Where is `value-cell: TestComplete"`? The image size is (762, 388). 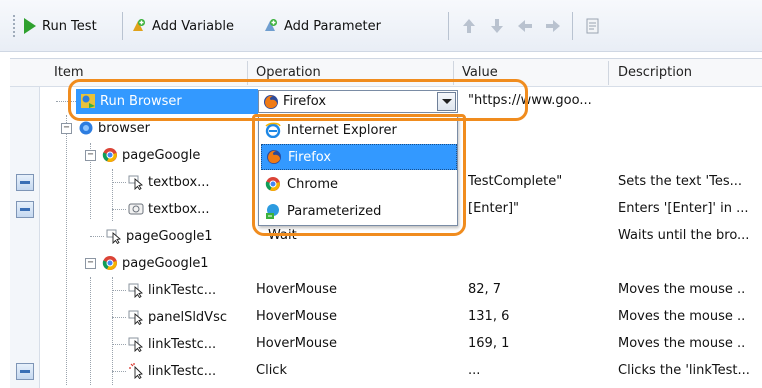
value-cell: TestComplete" is located at coordinates (515, 181).